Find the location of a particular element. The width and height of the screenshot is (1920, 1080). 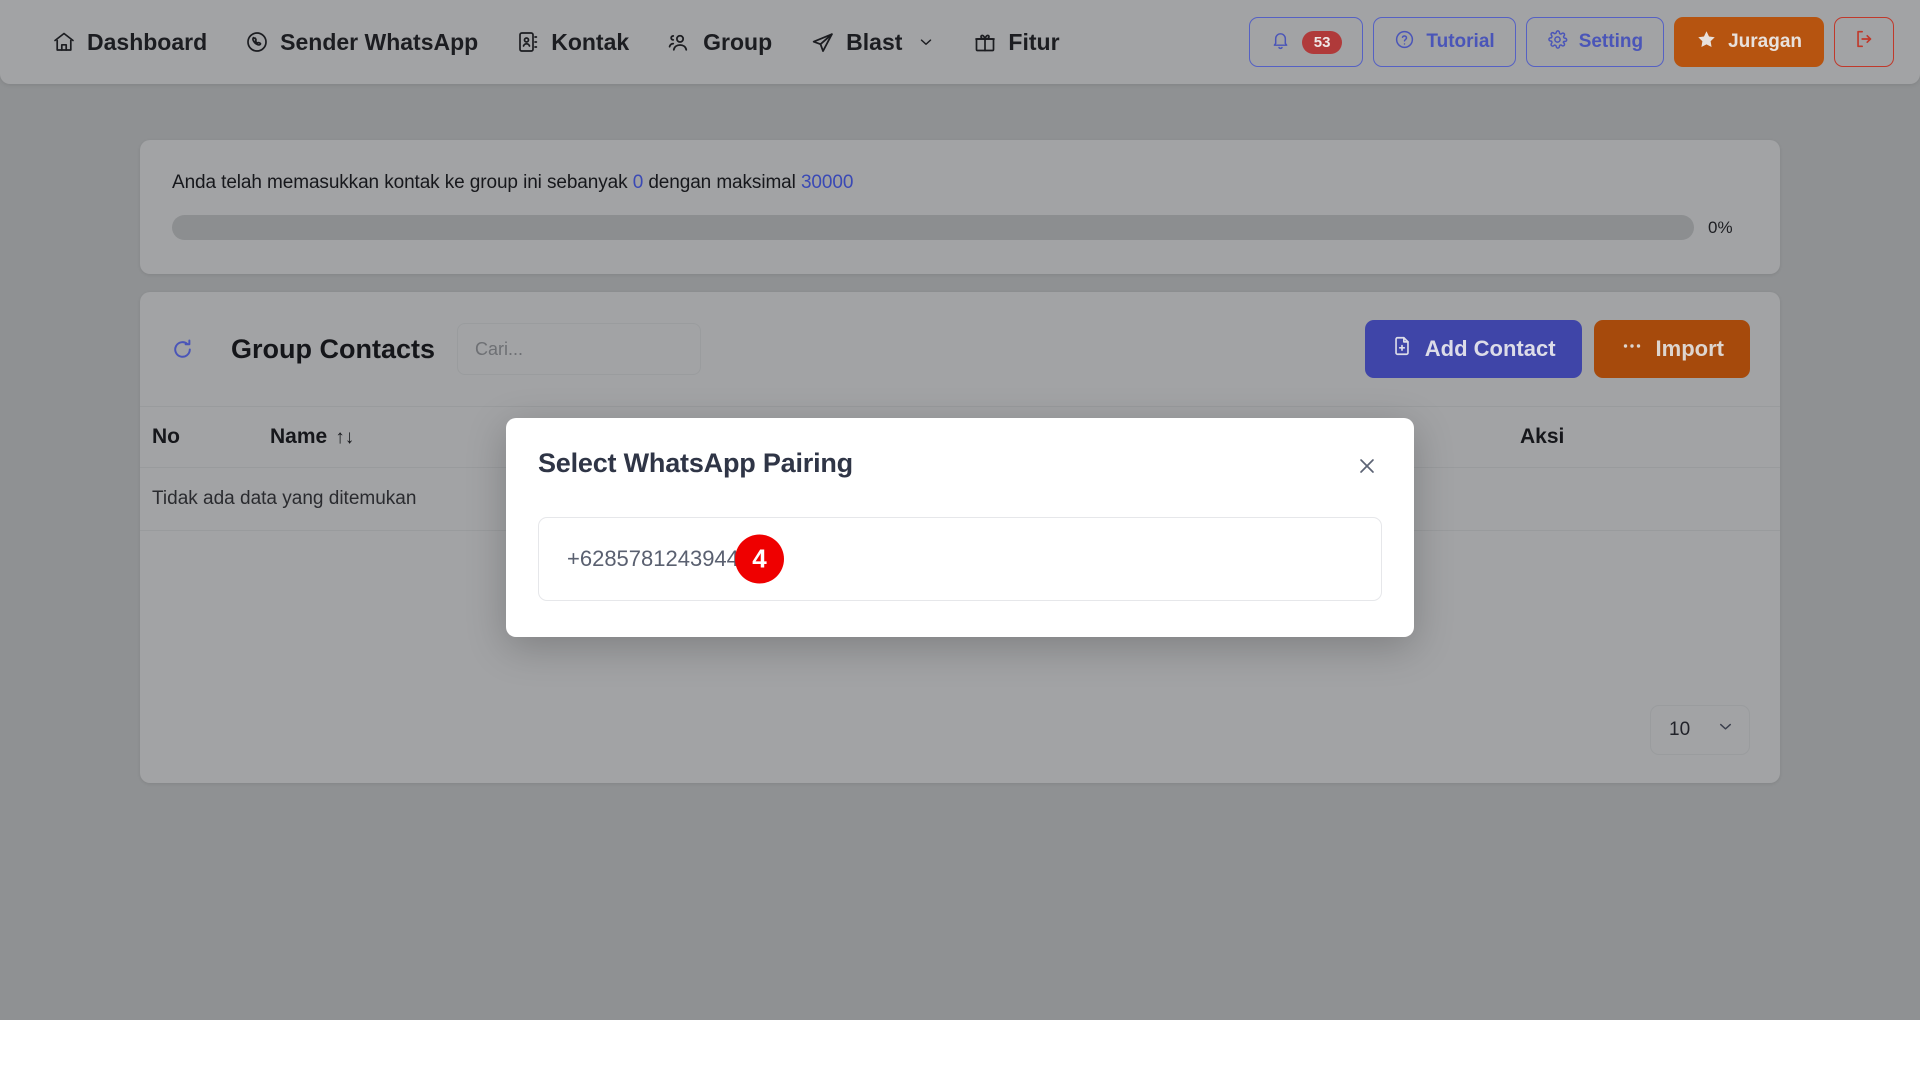

table-footer: 10 is located at coordinates (960, 732).